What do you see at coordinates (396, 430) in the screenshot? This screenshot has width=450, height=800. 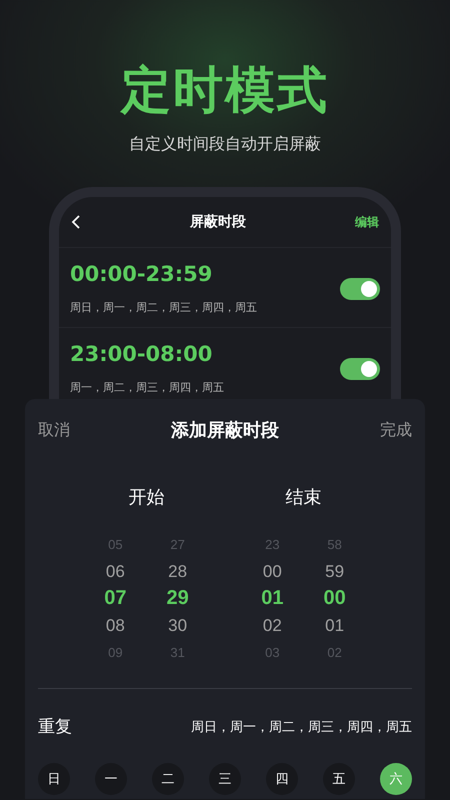 I see `done-button: 完成` at bounding box center [396, 430].